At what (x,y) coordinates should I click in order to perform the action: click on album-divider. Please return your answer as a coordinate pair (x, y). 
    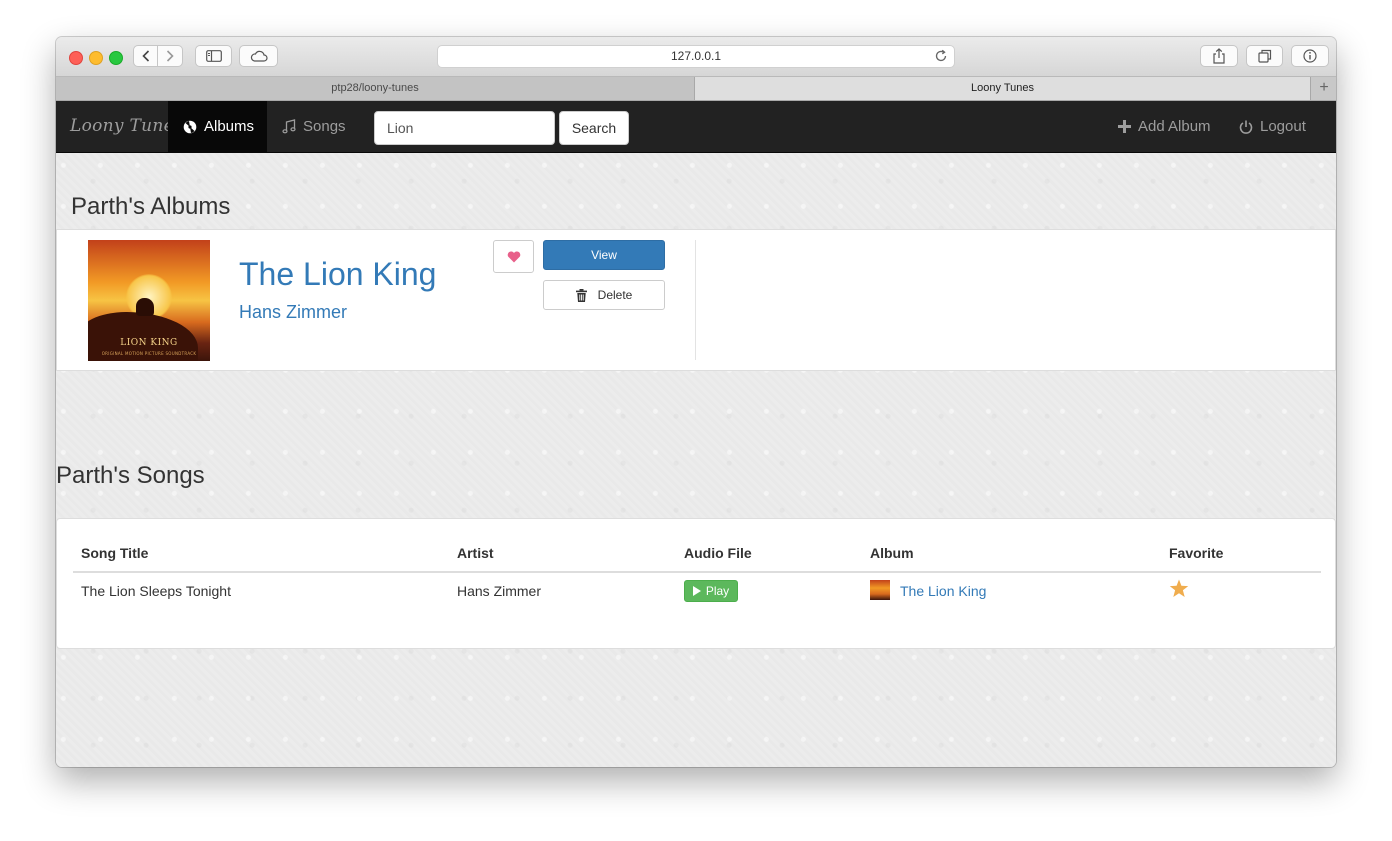
    Looking at the image, I should click on (695, 300).